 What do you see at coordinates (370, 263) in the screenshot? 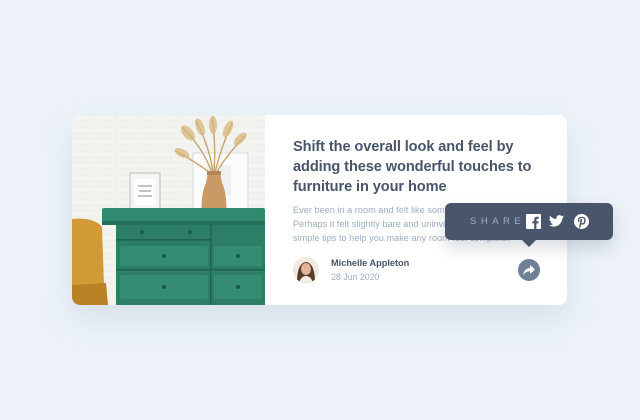
I see `author-name: Michelle Appleton` at bounding box center [370, 263].